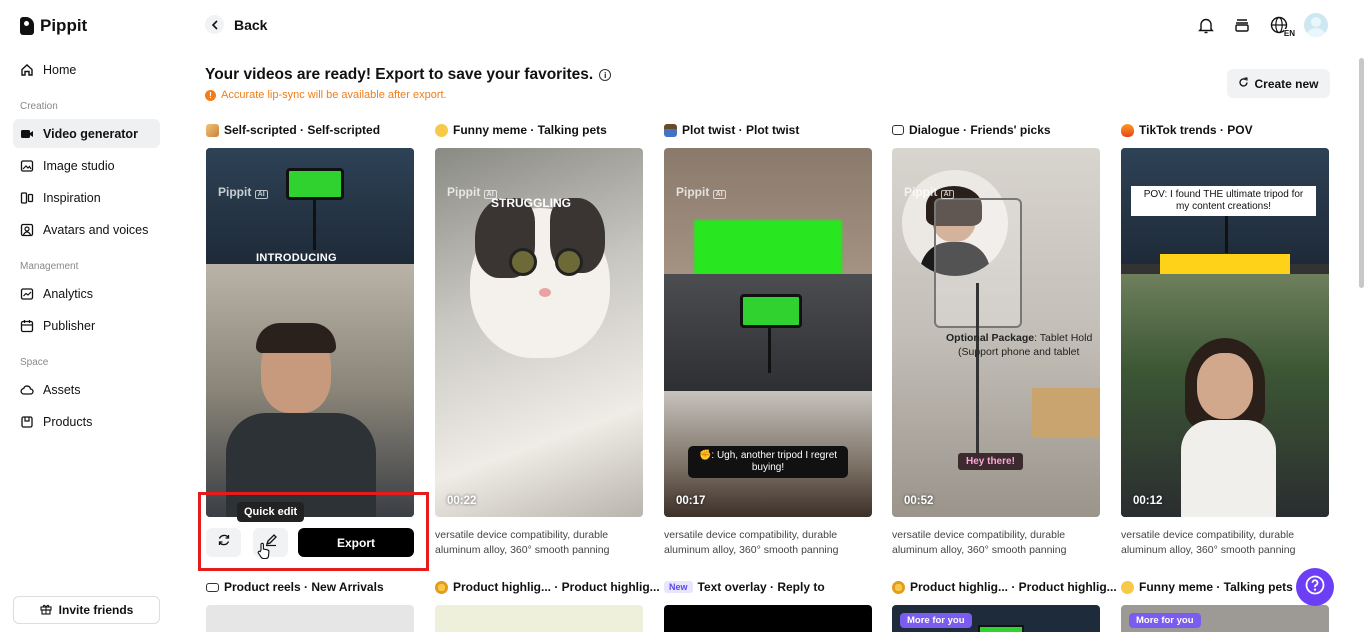 This screenshot has height=632, width=1366. I want to click on green-screen, so click(768, 247).